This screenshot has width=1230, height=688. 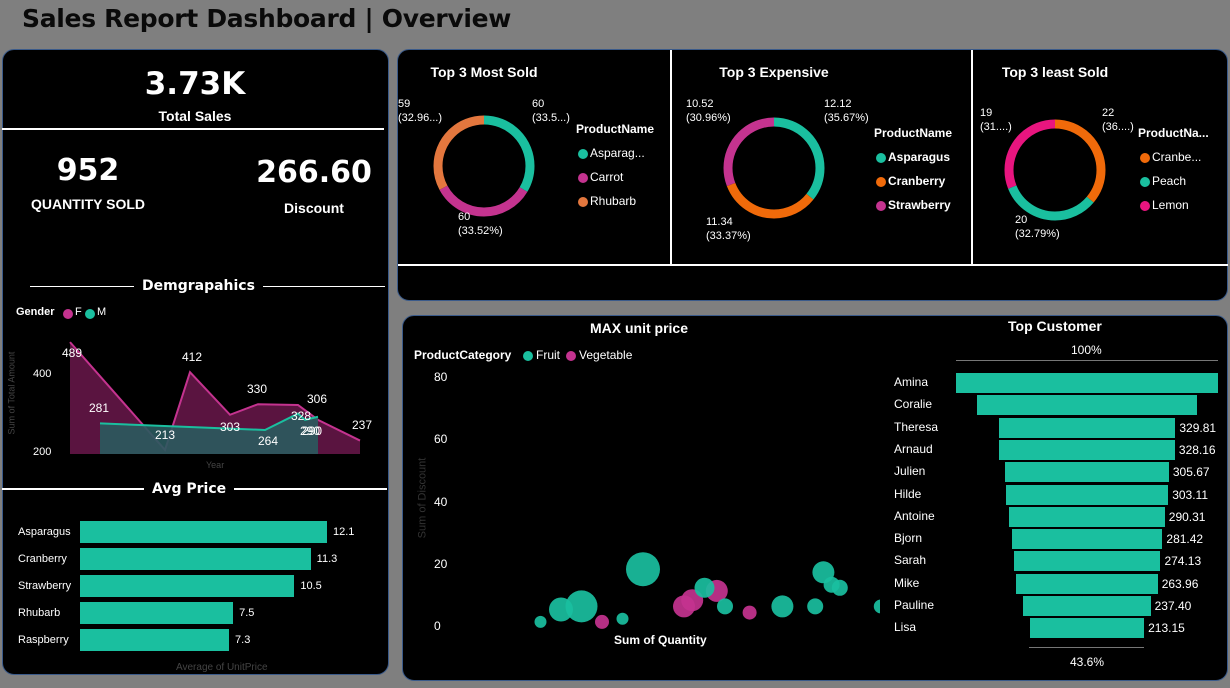 What do you see at coordinates (72, 353) in the screenshot?
I see `data-label: 489` at bounding box center [72, 353].